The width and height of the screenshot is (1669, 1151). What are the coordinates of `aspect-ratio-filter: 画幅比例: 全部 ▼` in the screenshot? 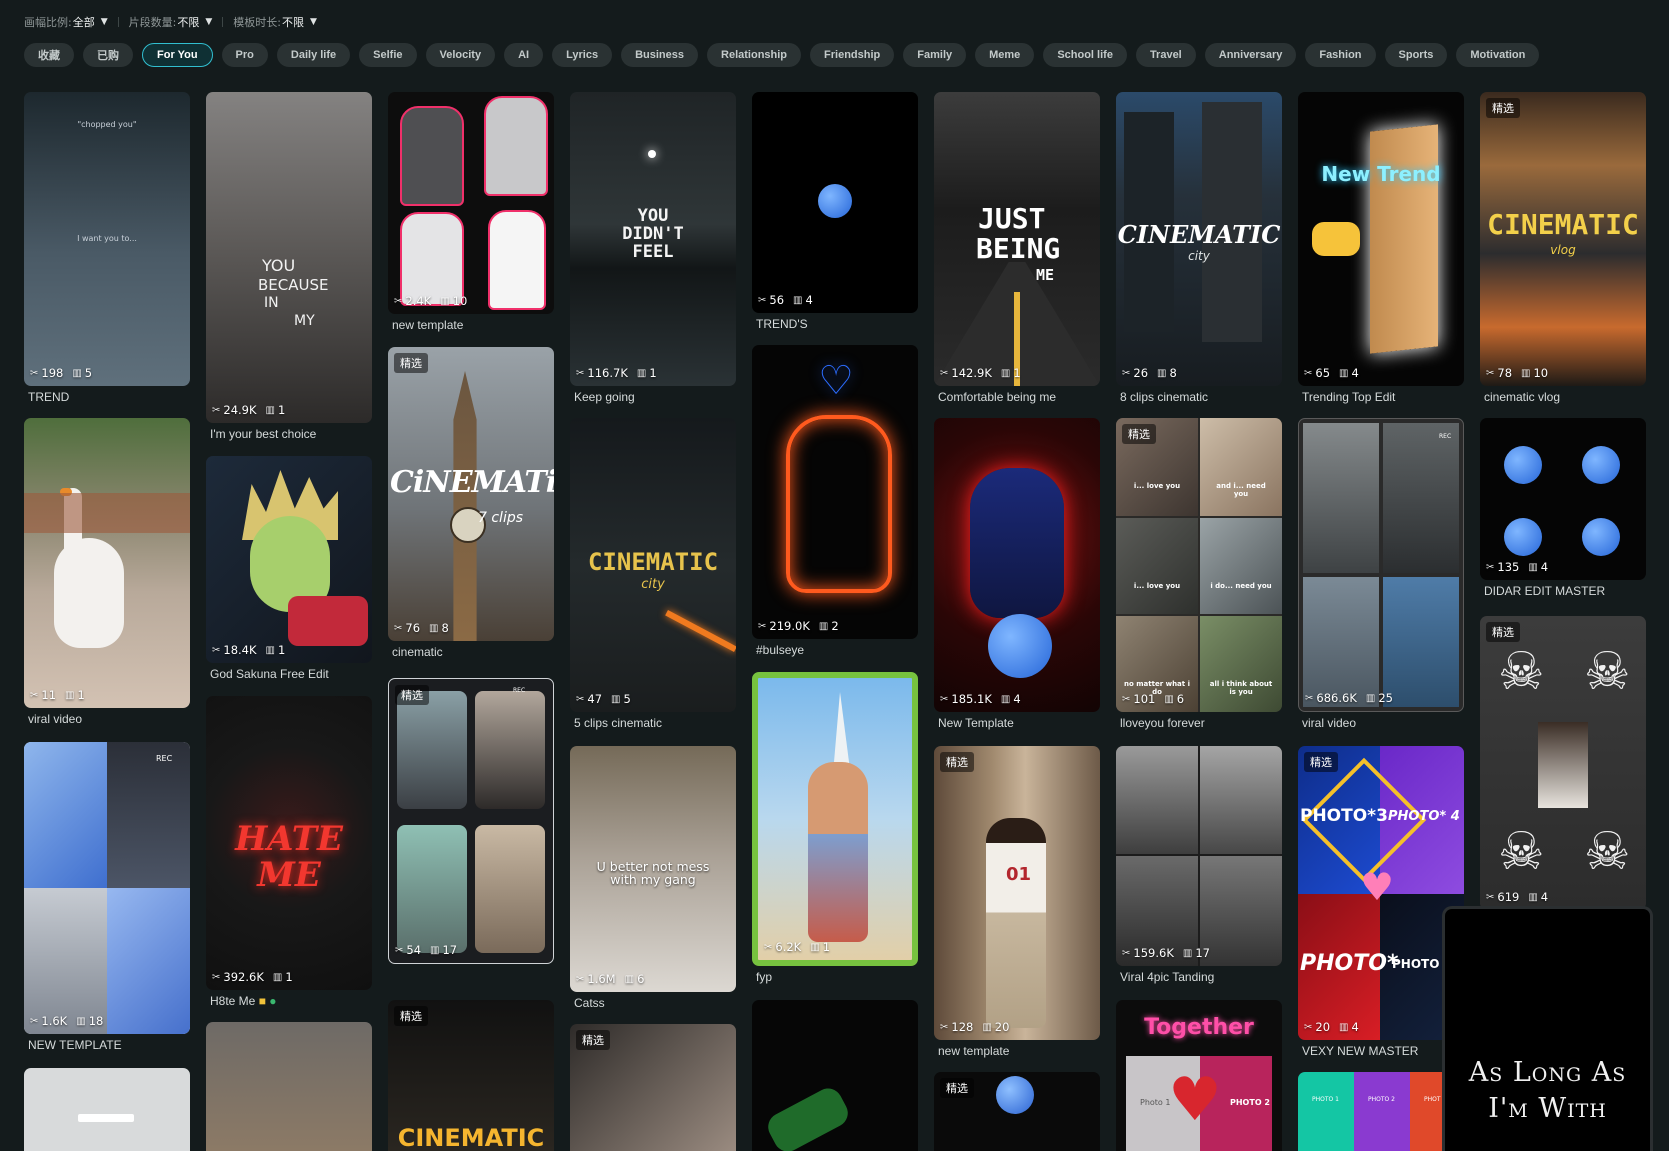 It's located at (66, 22).